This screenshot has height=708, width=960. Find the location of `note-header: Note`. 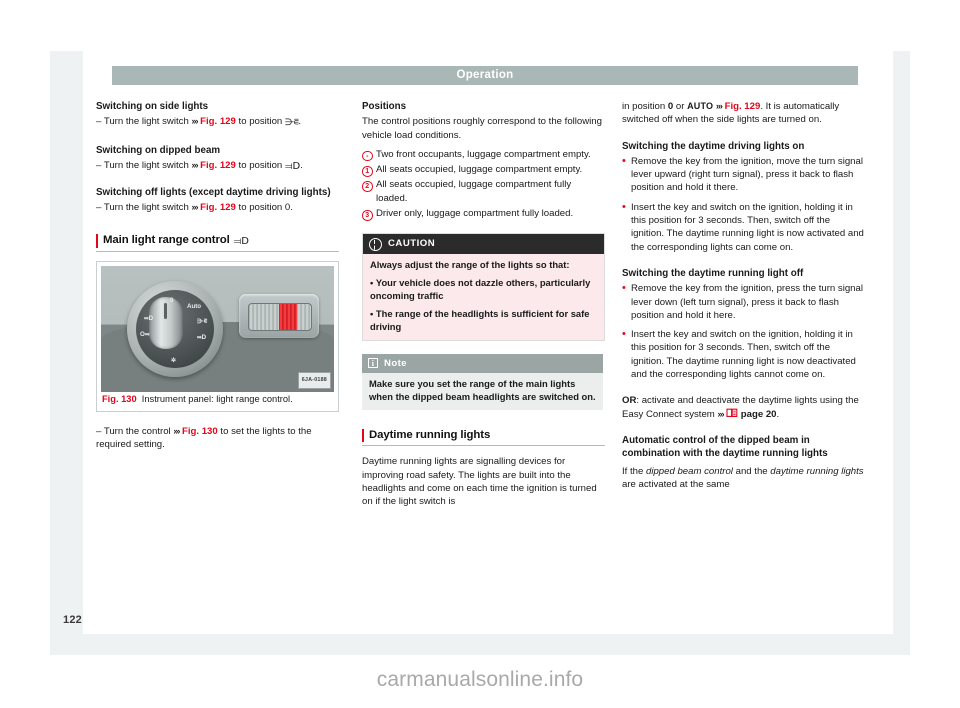

note-header: Note is located at coordinates (482, 363).